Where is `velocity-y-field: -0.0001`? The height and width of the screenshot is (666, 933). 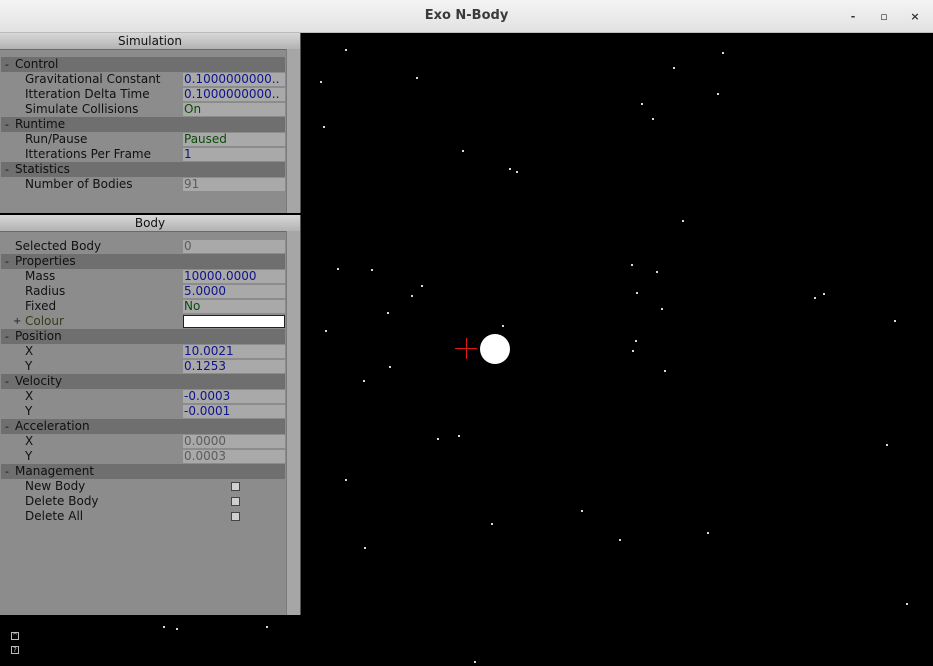 velocity-y-field: -0.0001 is located at coordinates (234, 411).